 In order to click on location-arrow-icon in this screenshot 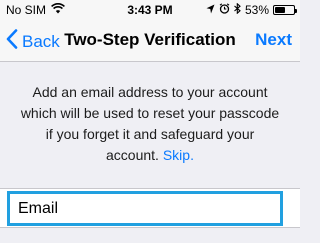, I will do `click(210, 10)`.